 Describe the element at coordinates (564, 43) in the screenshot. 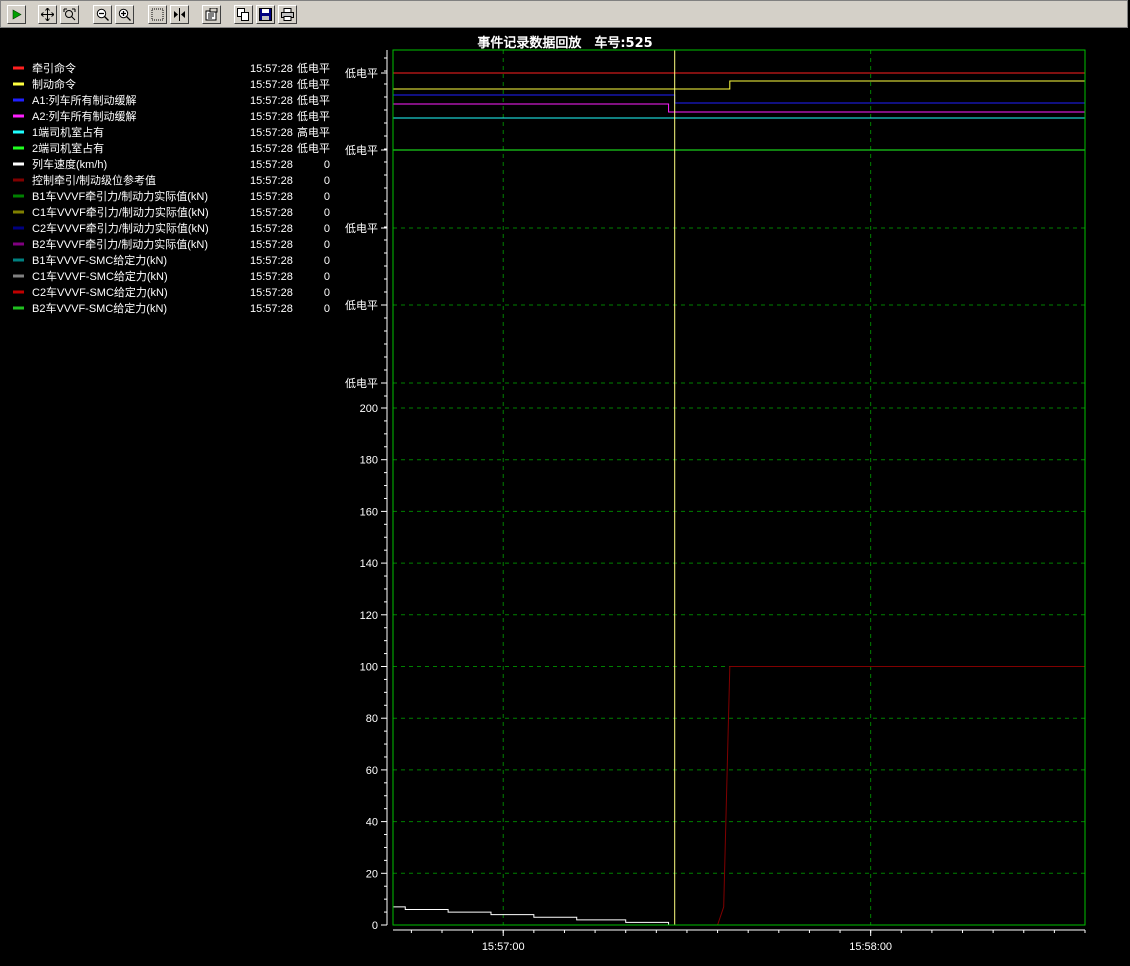

I see `chart-title: 事件记录数据回放 车号:525` at that location.